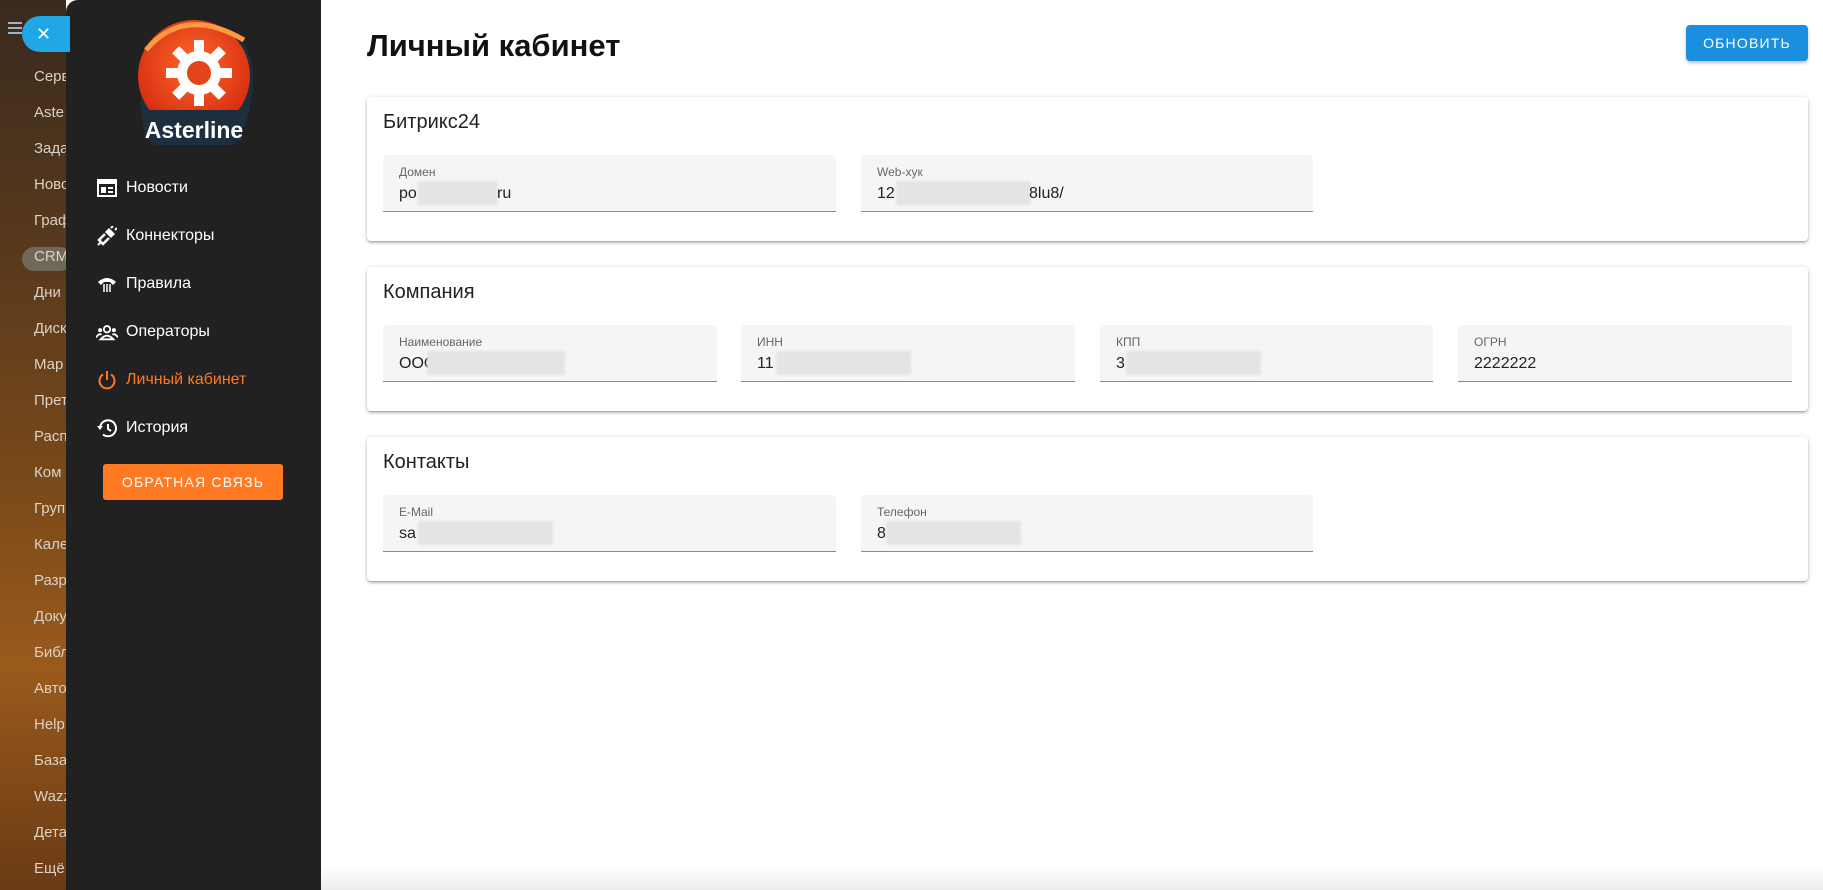  I want to click on ogrn-field-value: 2222222, so click(1505, 363).